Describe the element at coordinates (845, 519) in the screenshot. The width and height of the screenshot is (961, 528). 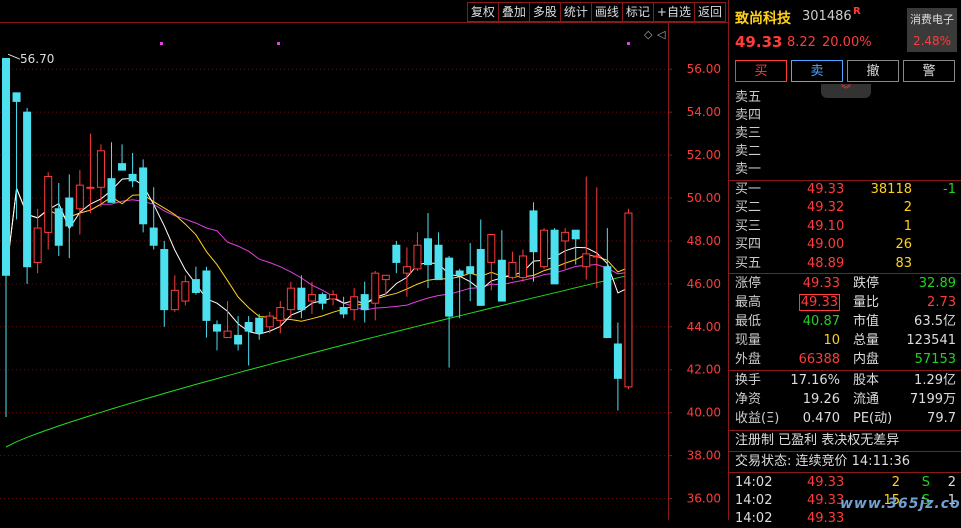
I see `tick-row: 14:02 49.33` at that location.